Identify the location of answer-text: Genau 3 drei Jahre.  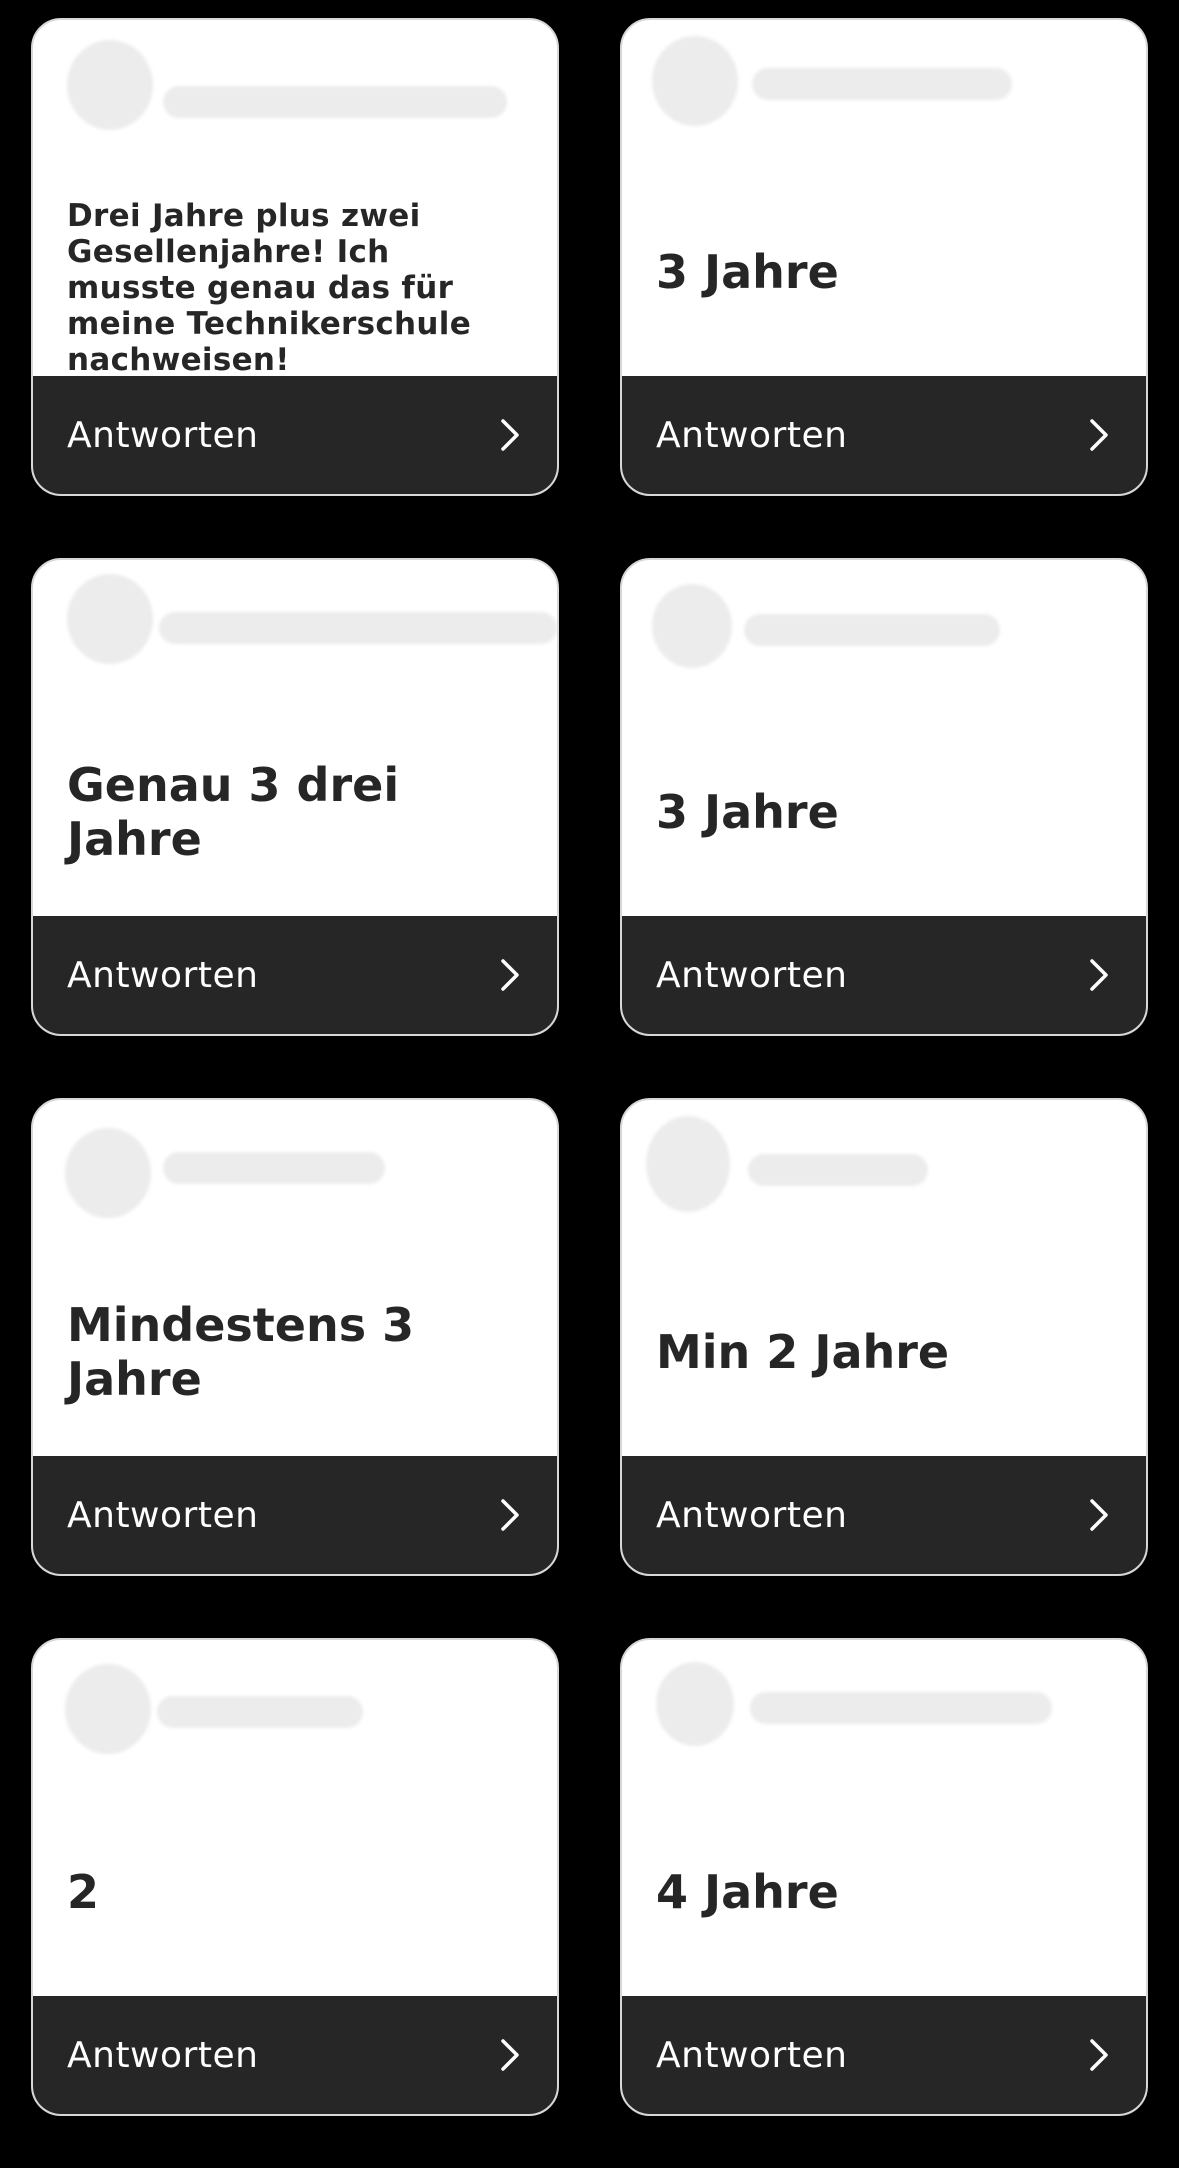
(233, 812).